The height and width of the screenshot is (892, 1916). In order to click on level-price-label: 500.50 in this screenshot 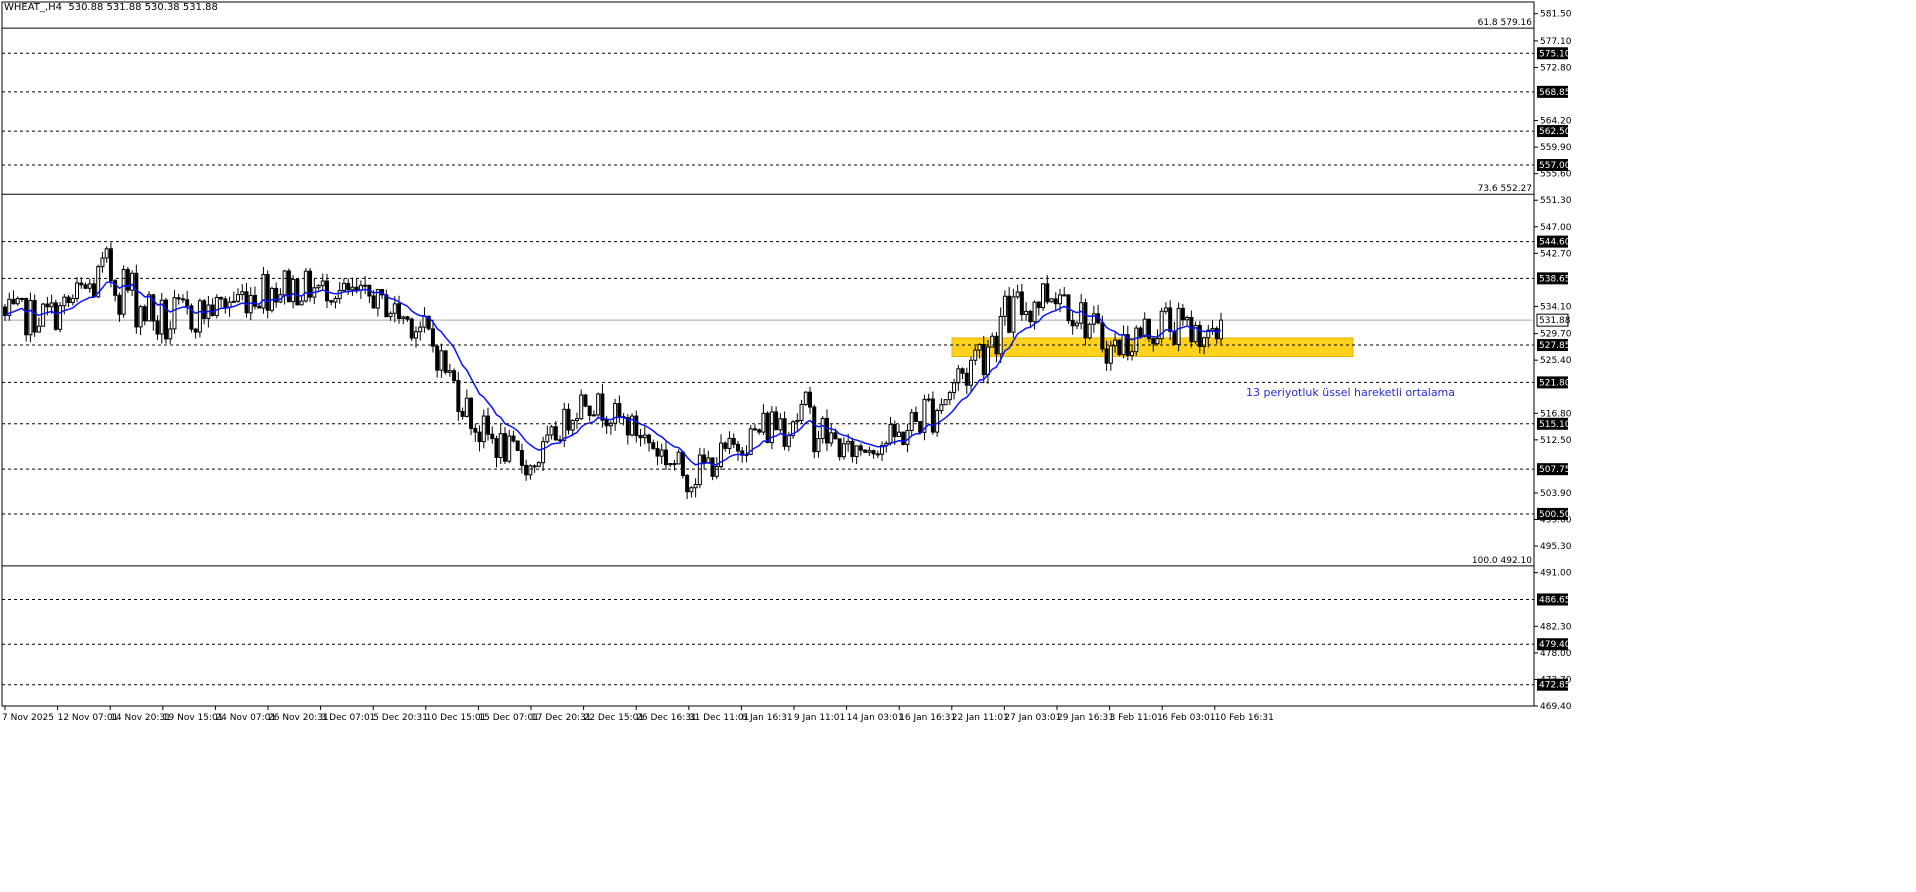, I will do `click(1555, 515)`.